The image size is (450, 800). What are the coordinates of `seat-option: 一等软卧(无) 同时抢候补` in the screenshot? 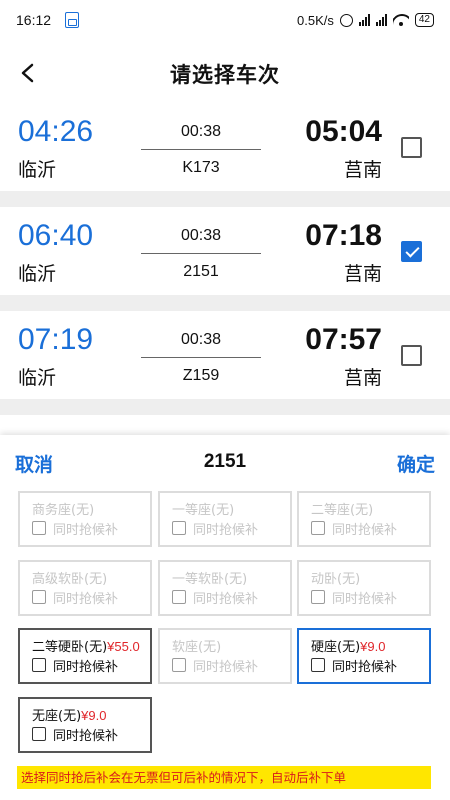 It's located at (225, 588).